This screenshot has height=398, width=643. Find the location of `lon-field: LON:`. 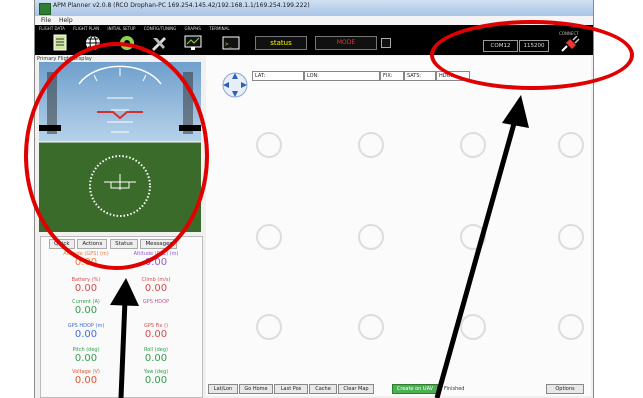

lon-field: LON: is located at coordinates (342, 76).